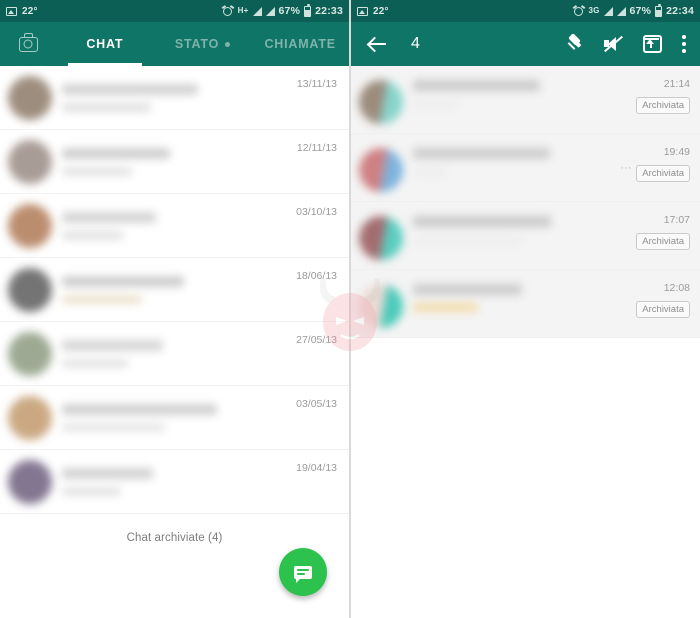 This screenshot has width=700, height=618. I want to click on chat-row-date: 19/04/13, so click(316, 468).